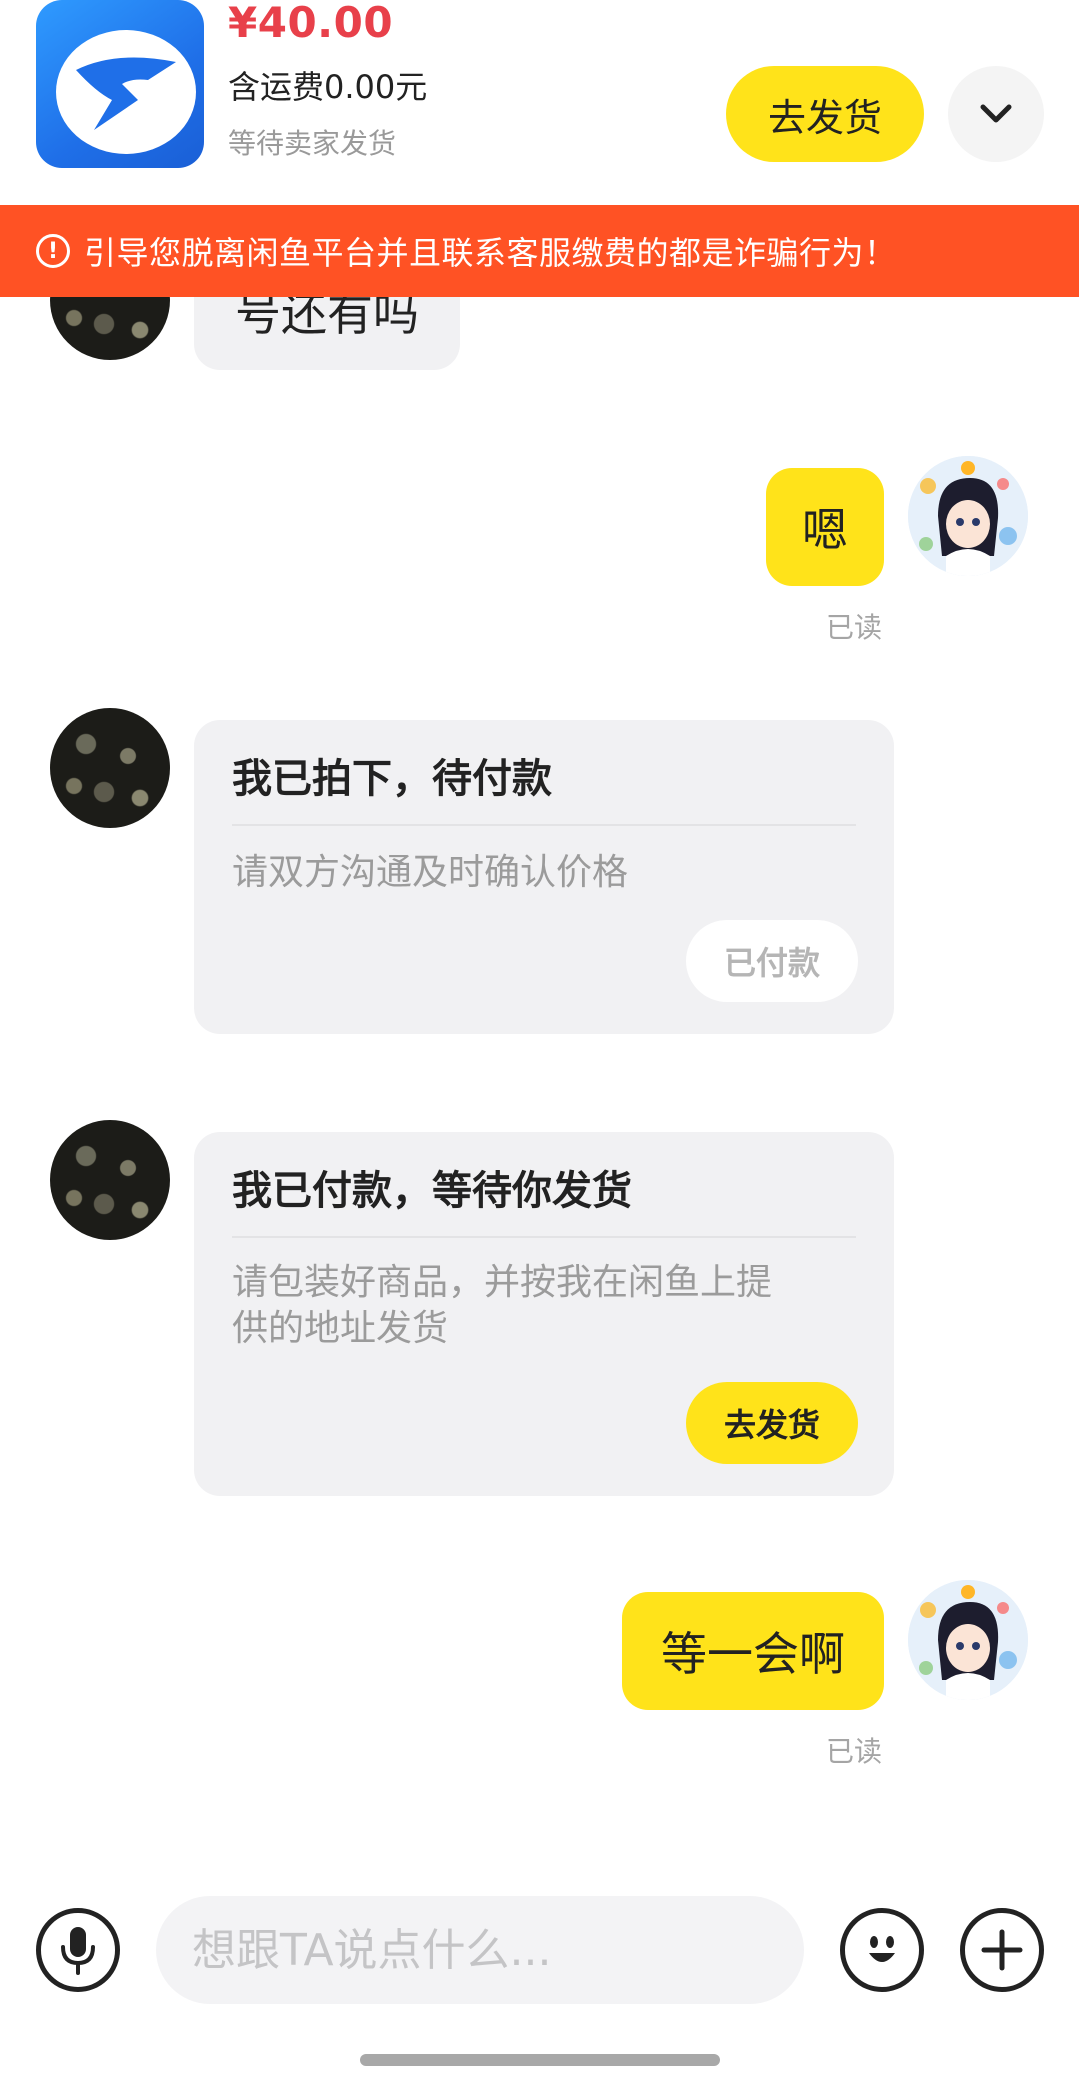 This screenshot has width=1079, height=2087. What do you see at coordinates (392, 779) in the screenshot?
I see `card-title: 我已拍下，待付款` at bounding box center [392, 779].